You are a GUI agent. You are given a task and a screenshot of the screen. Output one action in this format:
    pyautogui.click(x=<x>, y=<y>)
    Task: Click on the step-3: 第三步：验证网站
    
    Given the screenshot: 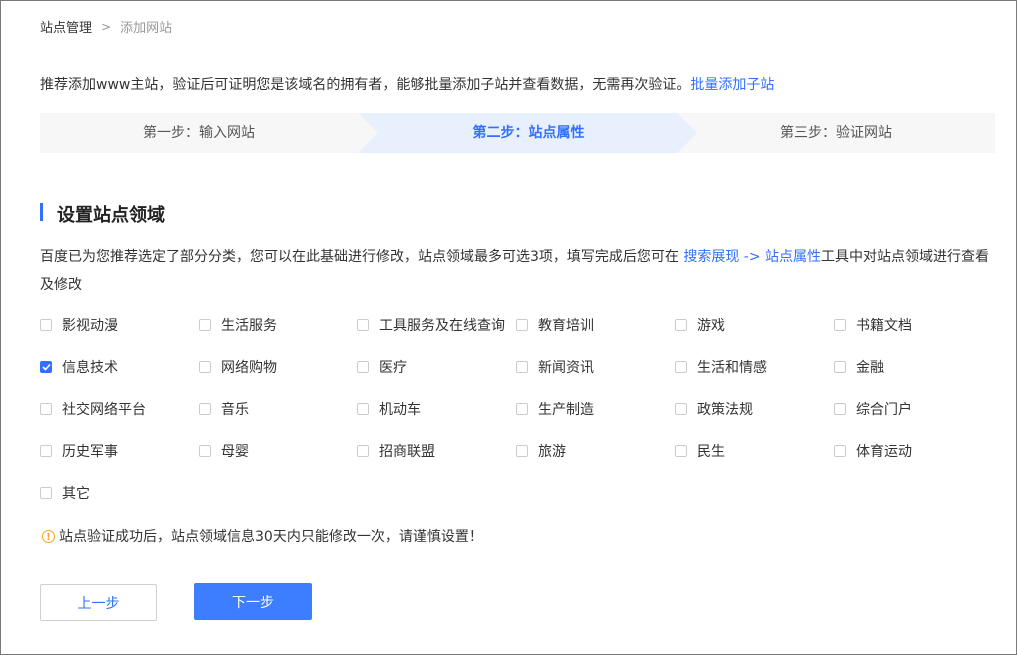 What is the action you would take?
    pyautogui.click(x=836, y=133)
    